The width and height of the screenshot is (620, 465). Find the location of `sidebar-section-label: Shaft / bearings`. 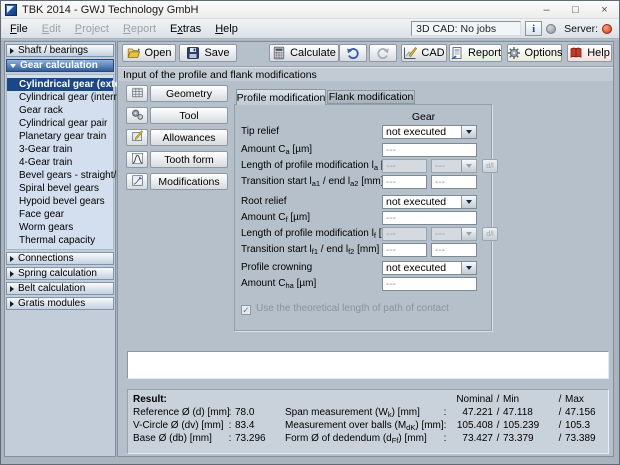

sidebar-section-label: Shaft / bearings is located at coordinates (53, 50).